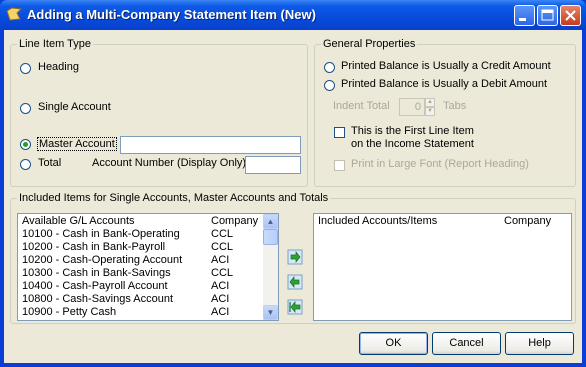 This screenshot has height=367, width=586. Describe the element at coordinates (442, 221) in the screenshot. I see `included-accounts-header: Included Accounts/Items Company` at that location.